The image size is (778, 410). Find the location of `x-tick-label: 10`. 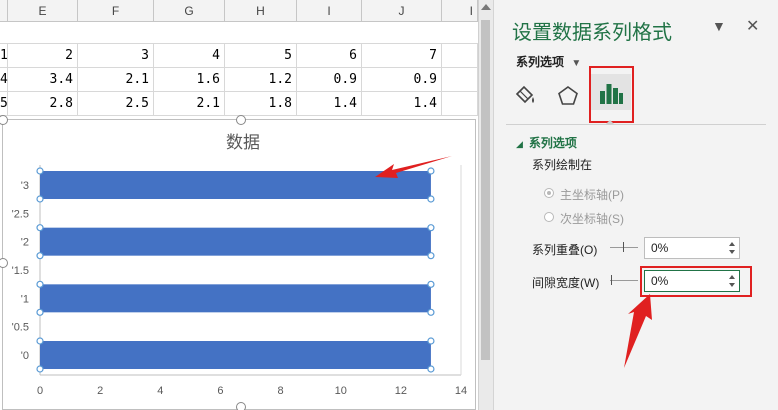

x-tick-label: 10 is located at coordinates (341, 391).